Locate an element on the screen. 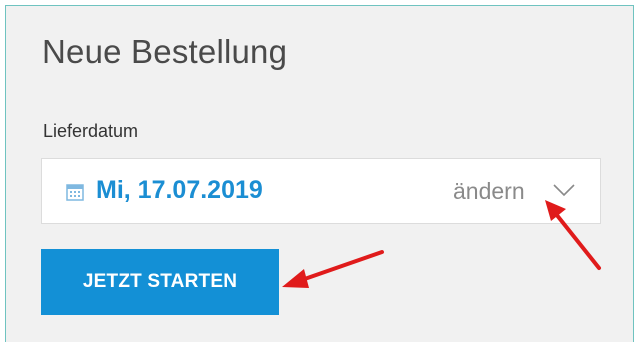 This screenshot has width=640, height=342. delivery-date-label: Lieferdatum is located at coordinates (91, 131).